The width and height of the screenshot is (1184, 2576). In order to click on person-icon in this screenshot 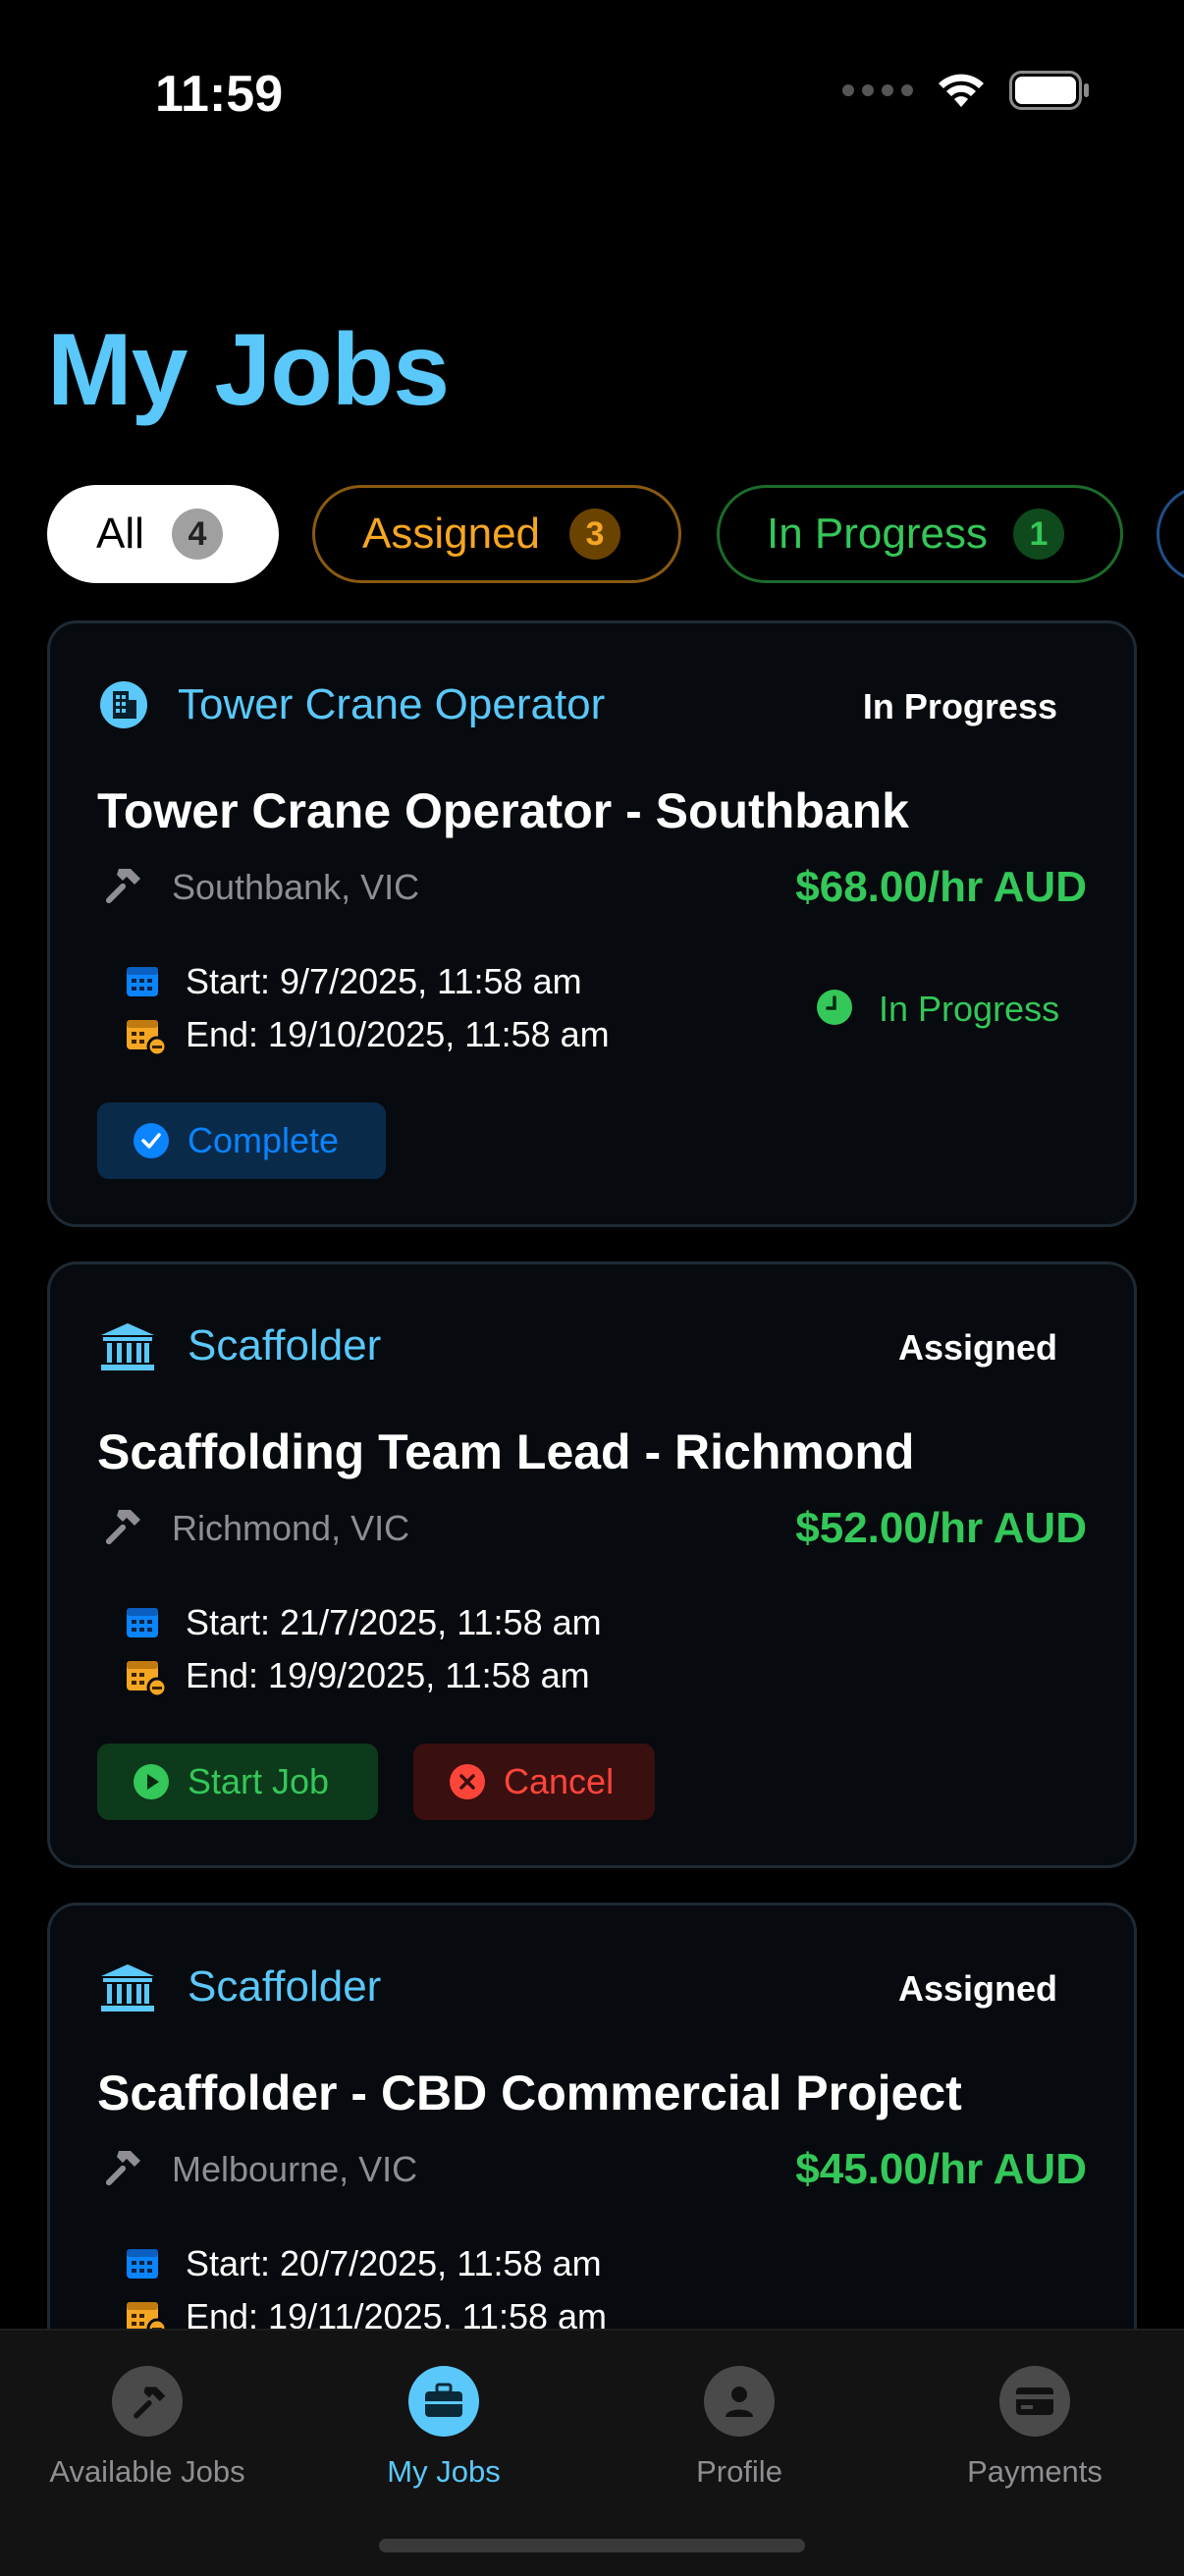, I will do `click(739, 2402)`.